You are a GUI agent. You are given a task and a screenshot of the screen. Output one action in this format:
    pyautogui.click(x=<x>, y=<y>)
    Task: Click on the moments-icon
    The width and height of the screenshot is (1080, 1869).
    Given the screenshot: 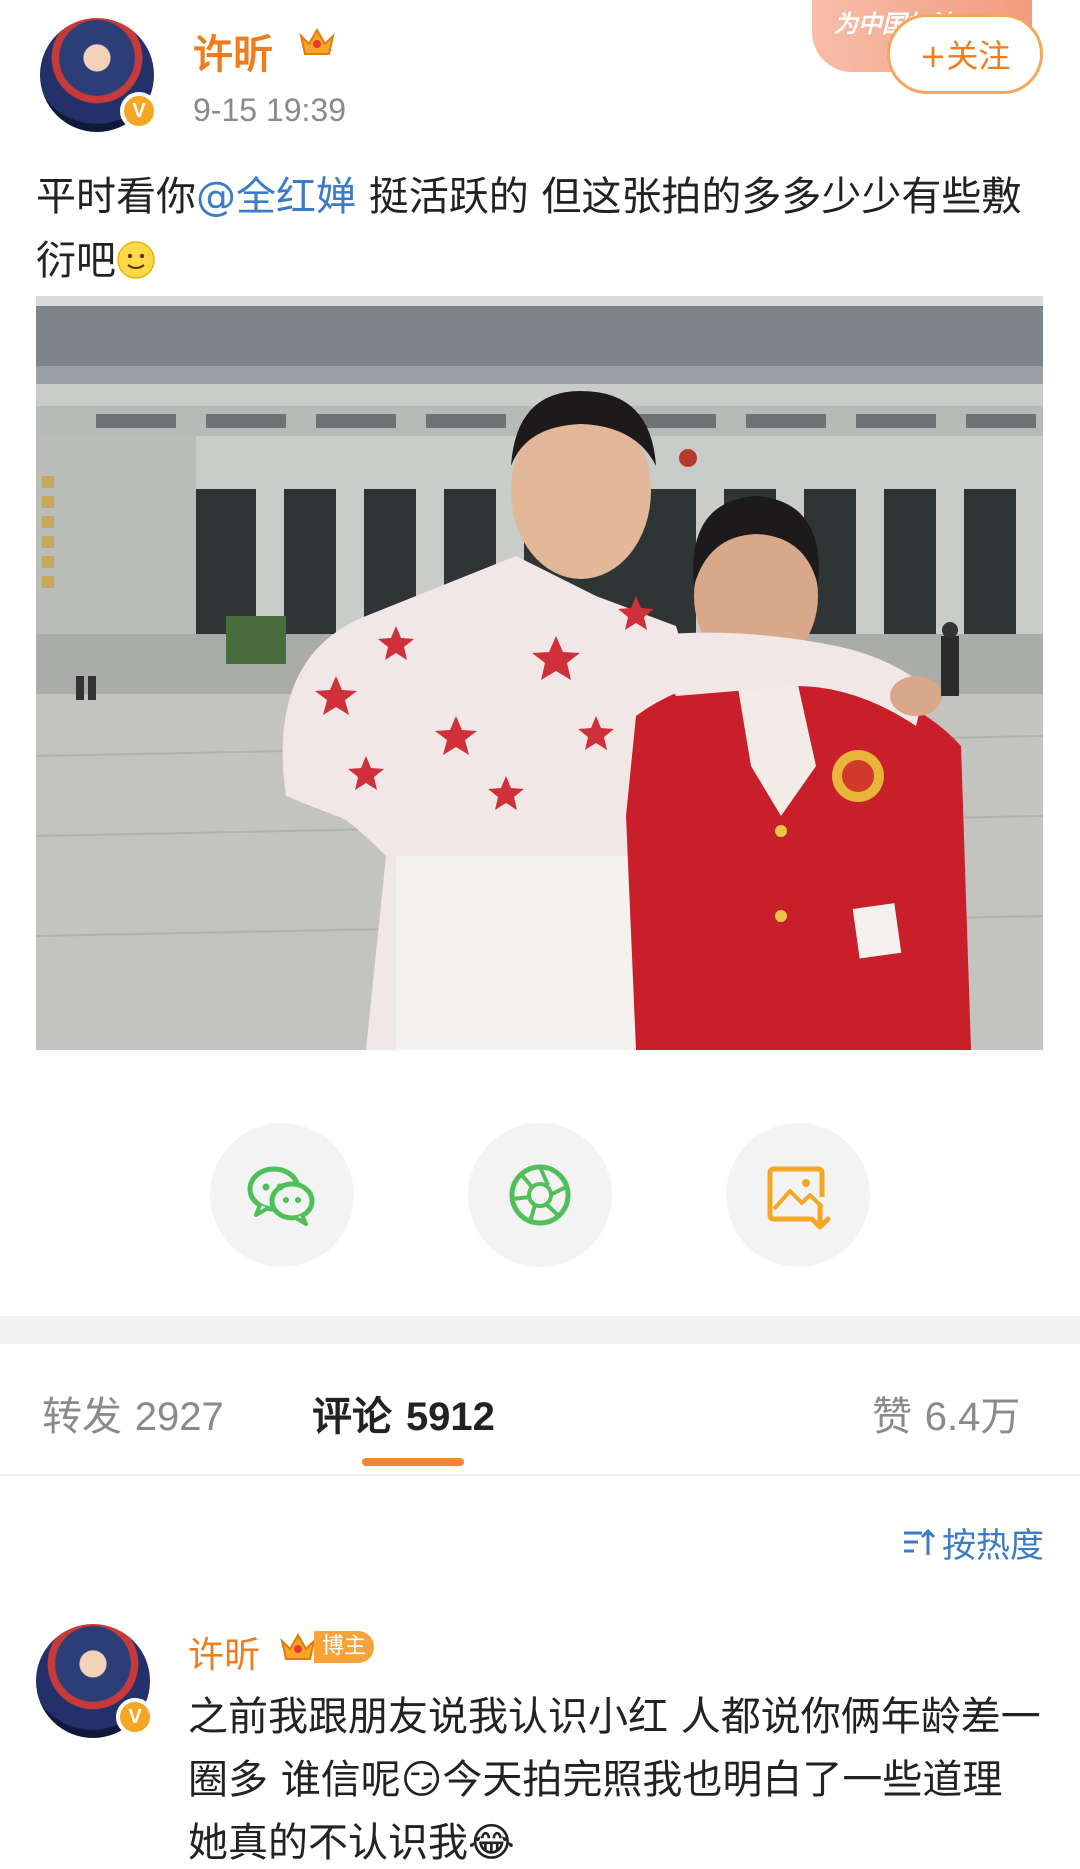 What is the action you would take?
    pyautogui.click(x=540, y=1195)
    